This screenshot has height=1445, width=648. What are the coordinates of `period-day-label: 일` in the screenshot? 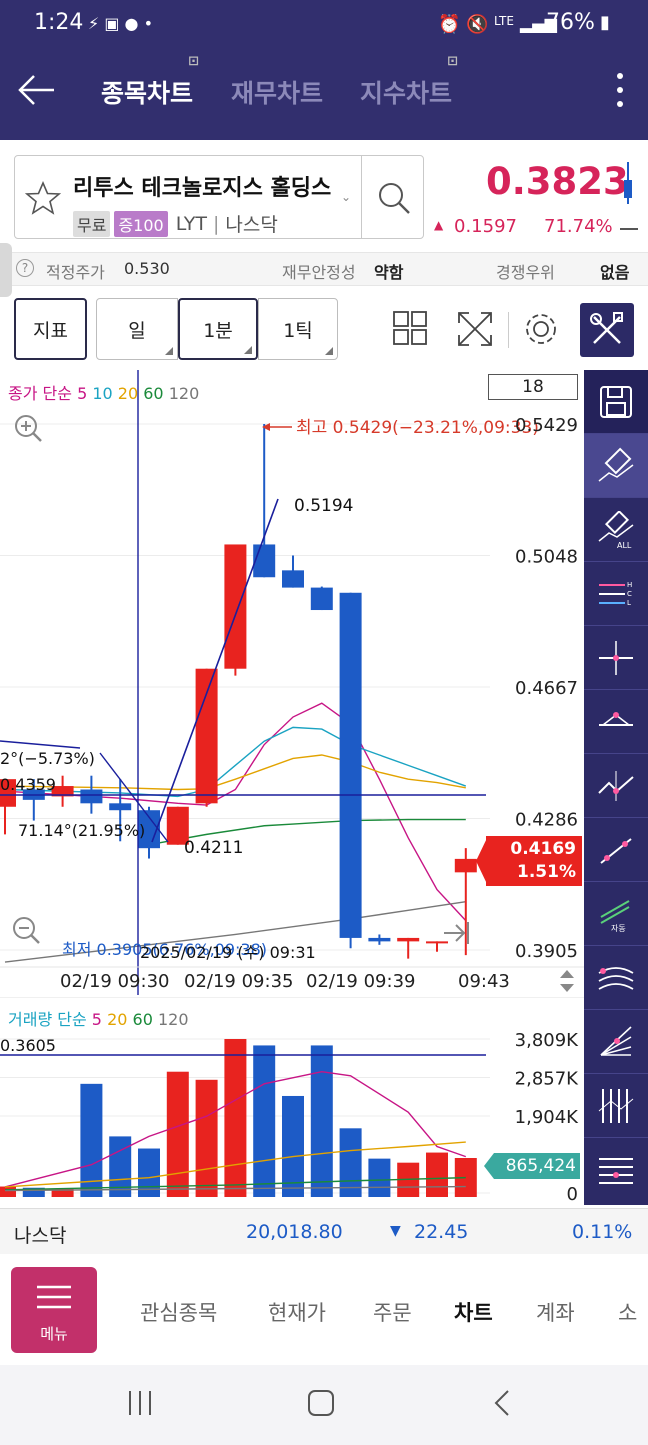 It's located at (137, 330).